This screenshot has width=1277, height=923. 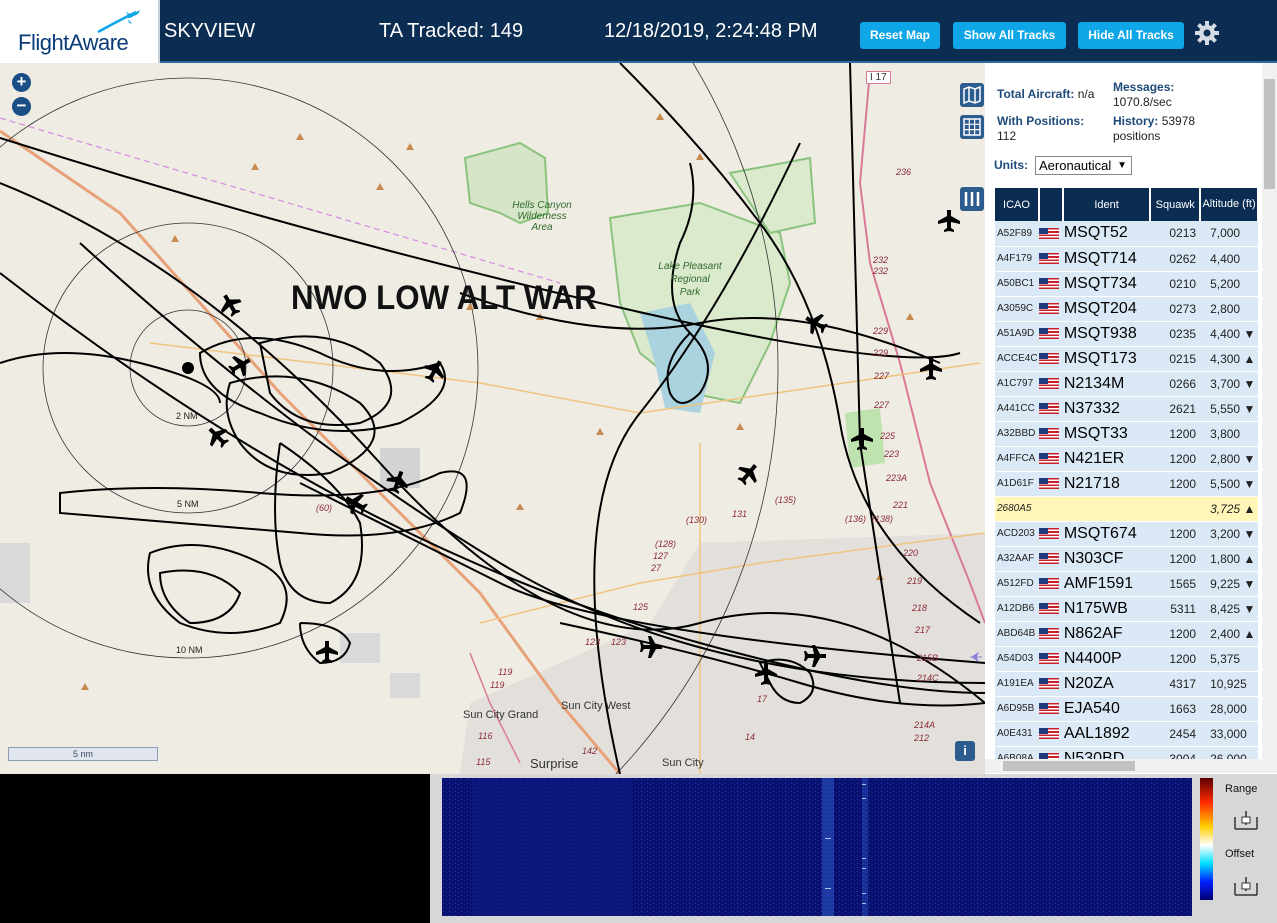 I want to click on row-altitude: 5,550 ▼, so click(x=1229, y=409).